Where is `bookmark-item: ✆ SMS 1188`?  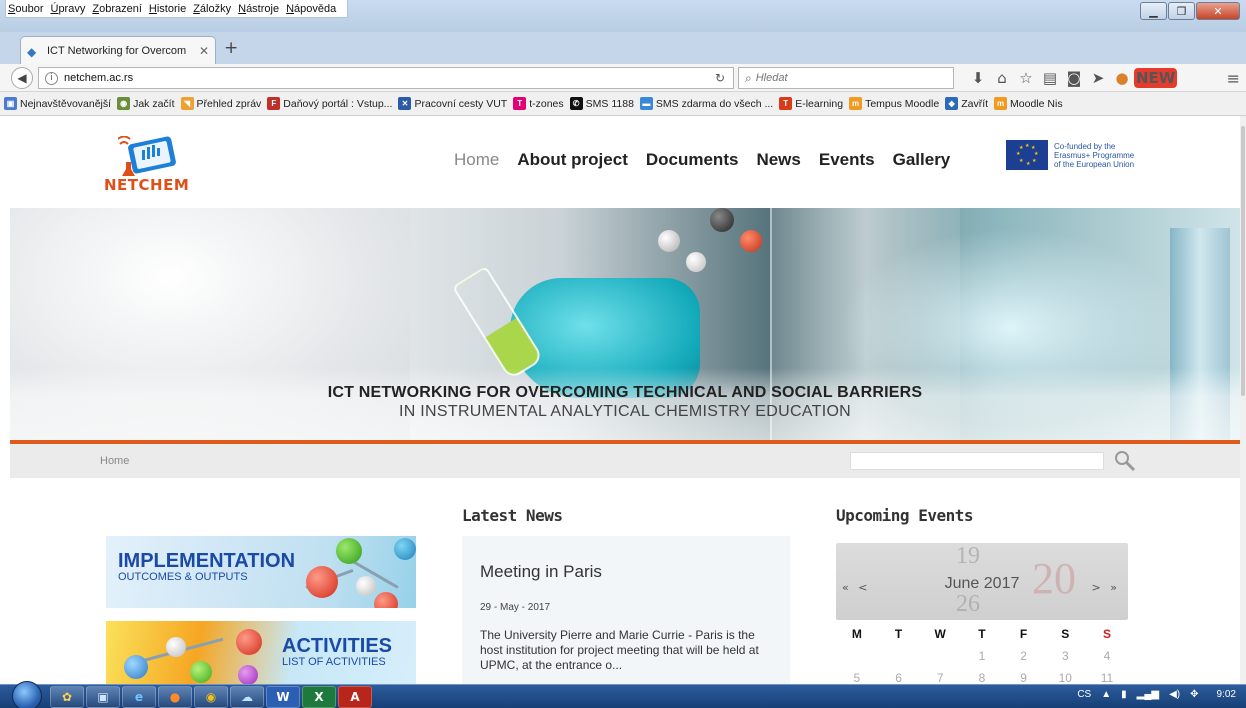
bookmark-item: ✆ SMS 1188 is located at coordinates (601, 103).